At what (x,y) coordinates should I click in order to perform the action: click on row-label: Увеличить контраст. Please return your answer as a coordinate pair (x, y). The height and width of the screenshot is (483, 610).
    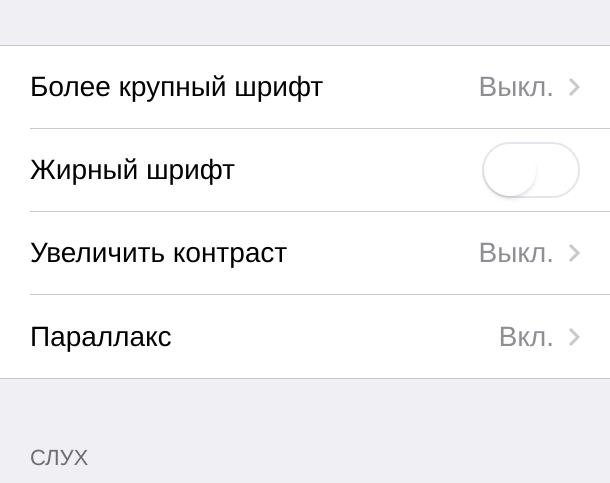
    Looking at the image, I should click on (159, 253).